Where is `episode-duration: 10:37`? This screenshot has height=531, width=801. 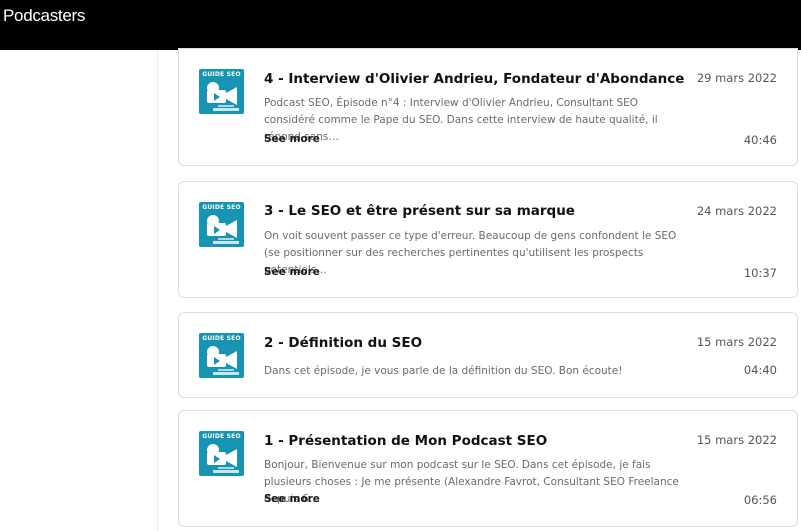 episode-duration: 10:37 is located at coordinates (760, 273).